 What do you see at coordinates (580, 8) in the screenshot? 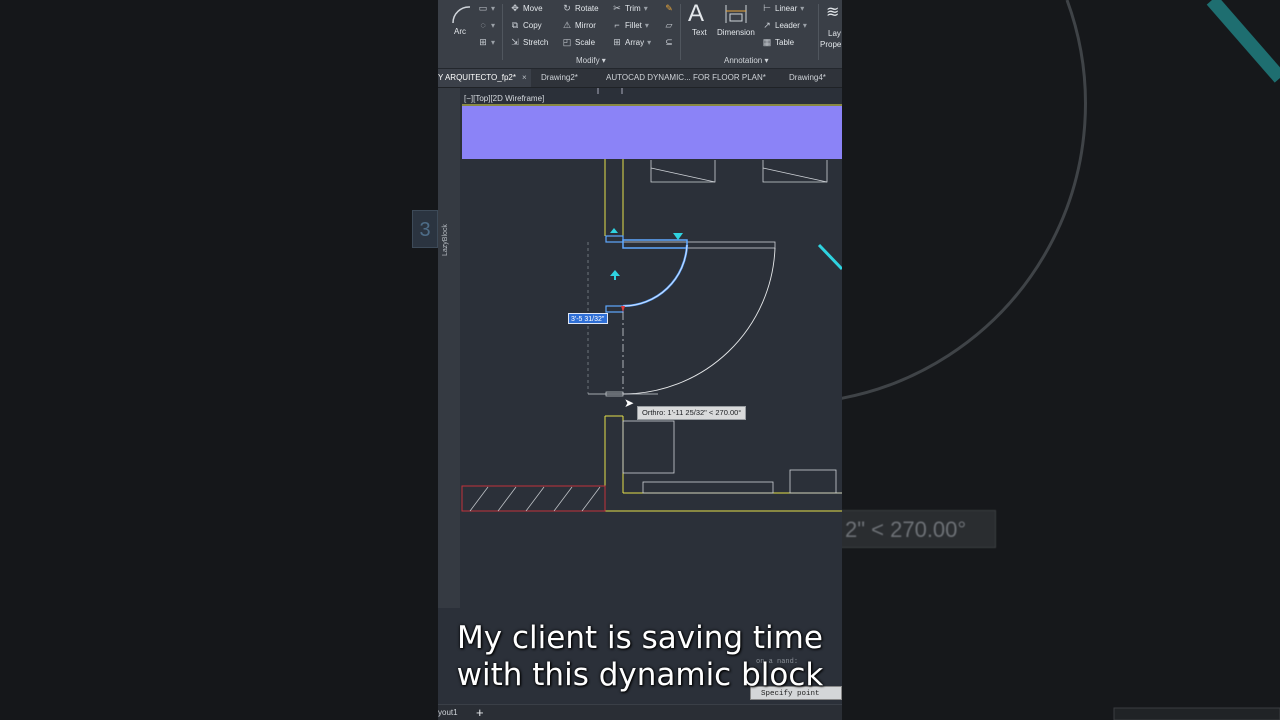
I see `rotate-button: ↻ Rotate` at bounding box center [580, 8].